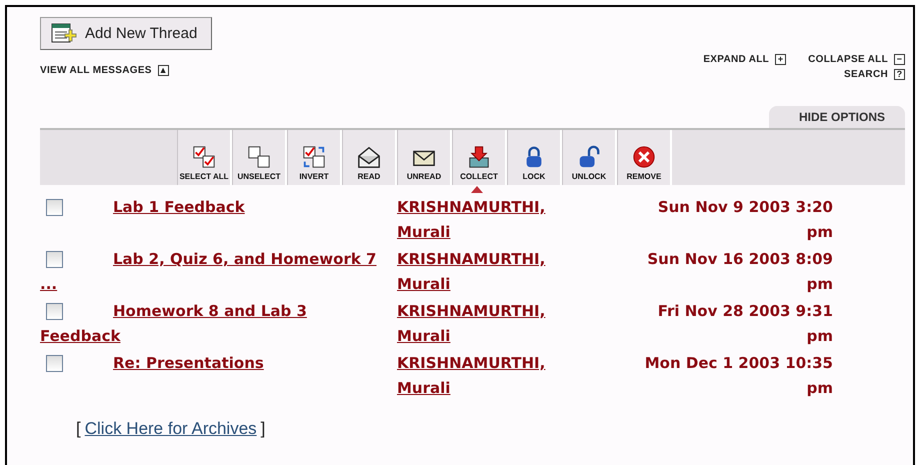 The width and height of the screenshot is (920, 465). I want to click on archives-link: Click Here for Archives, so click(170, 429).